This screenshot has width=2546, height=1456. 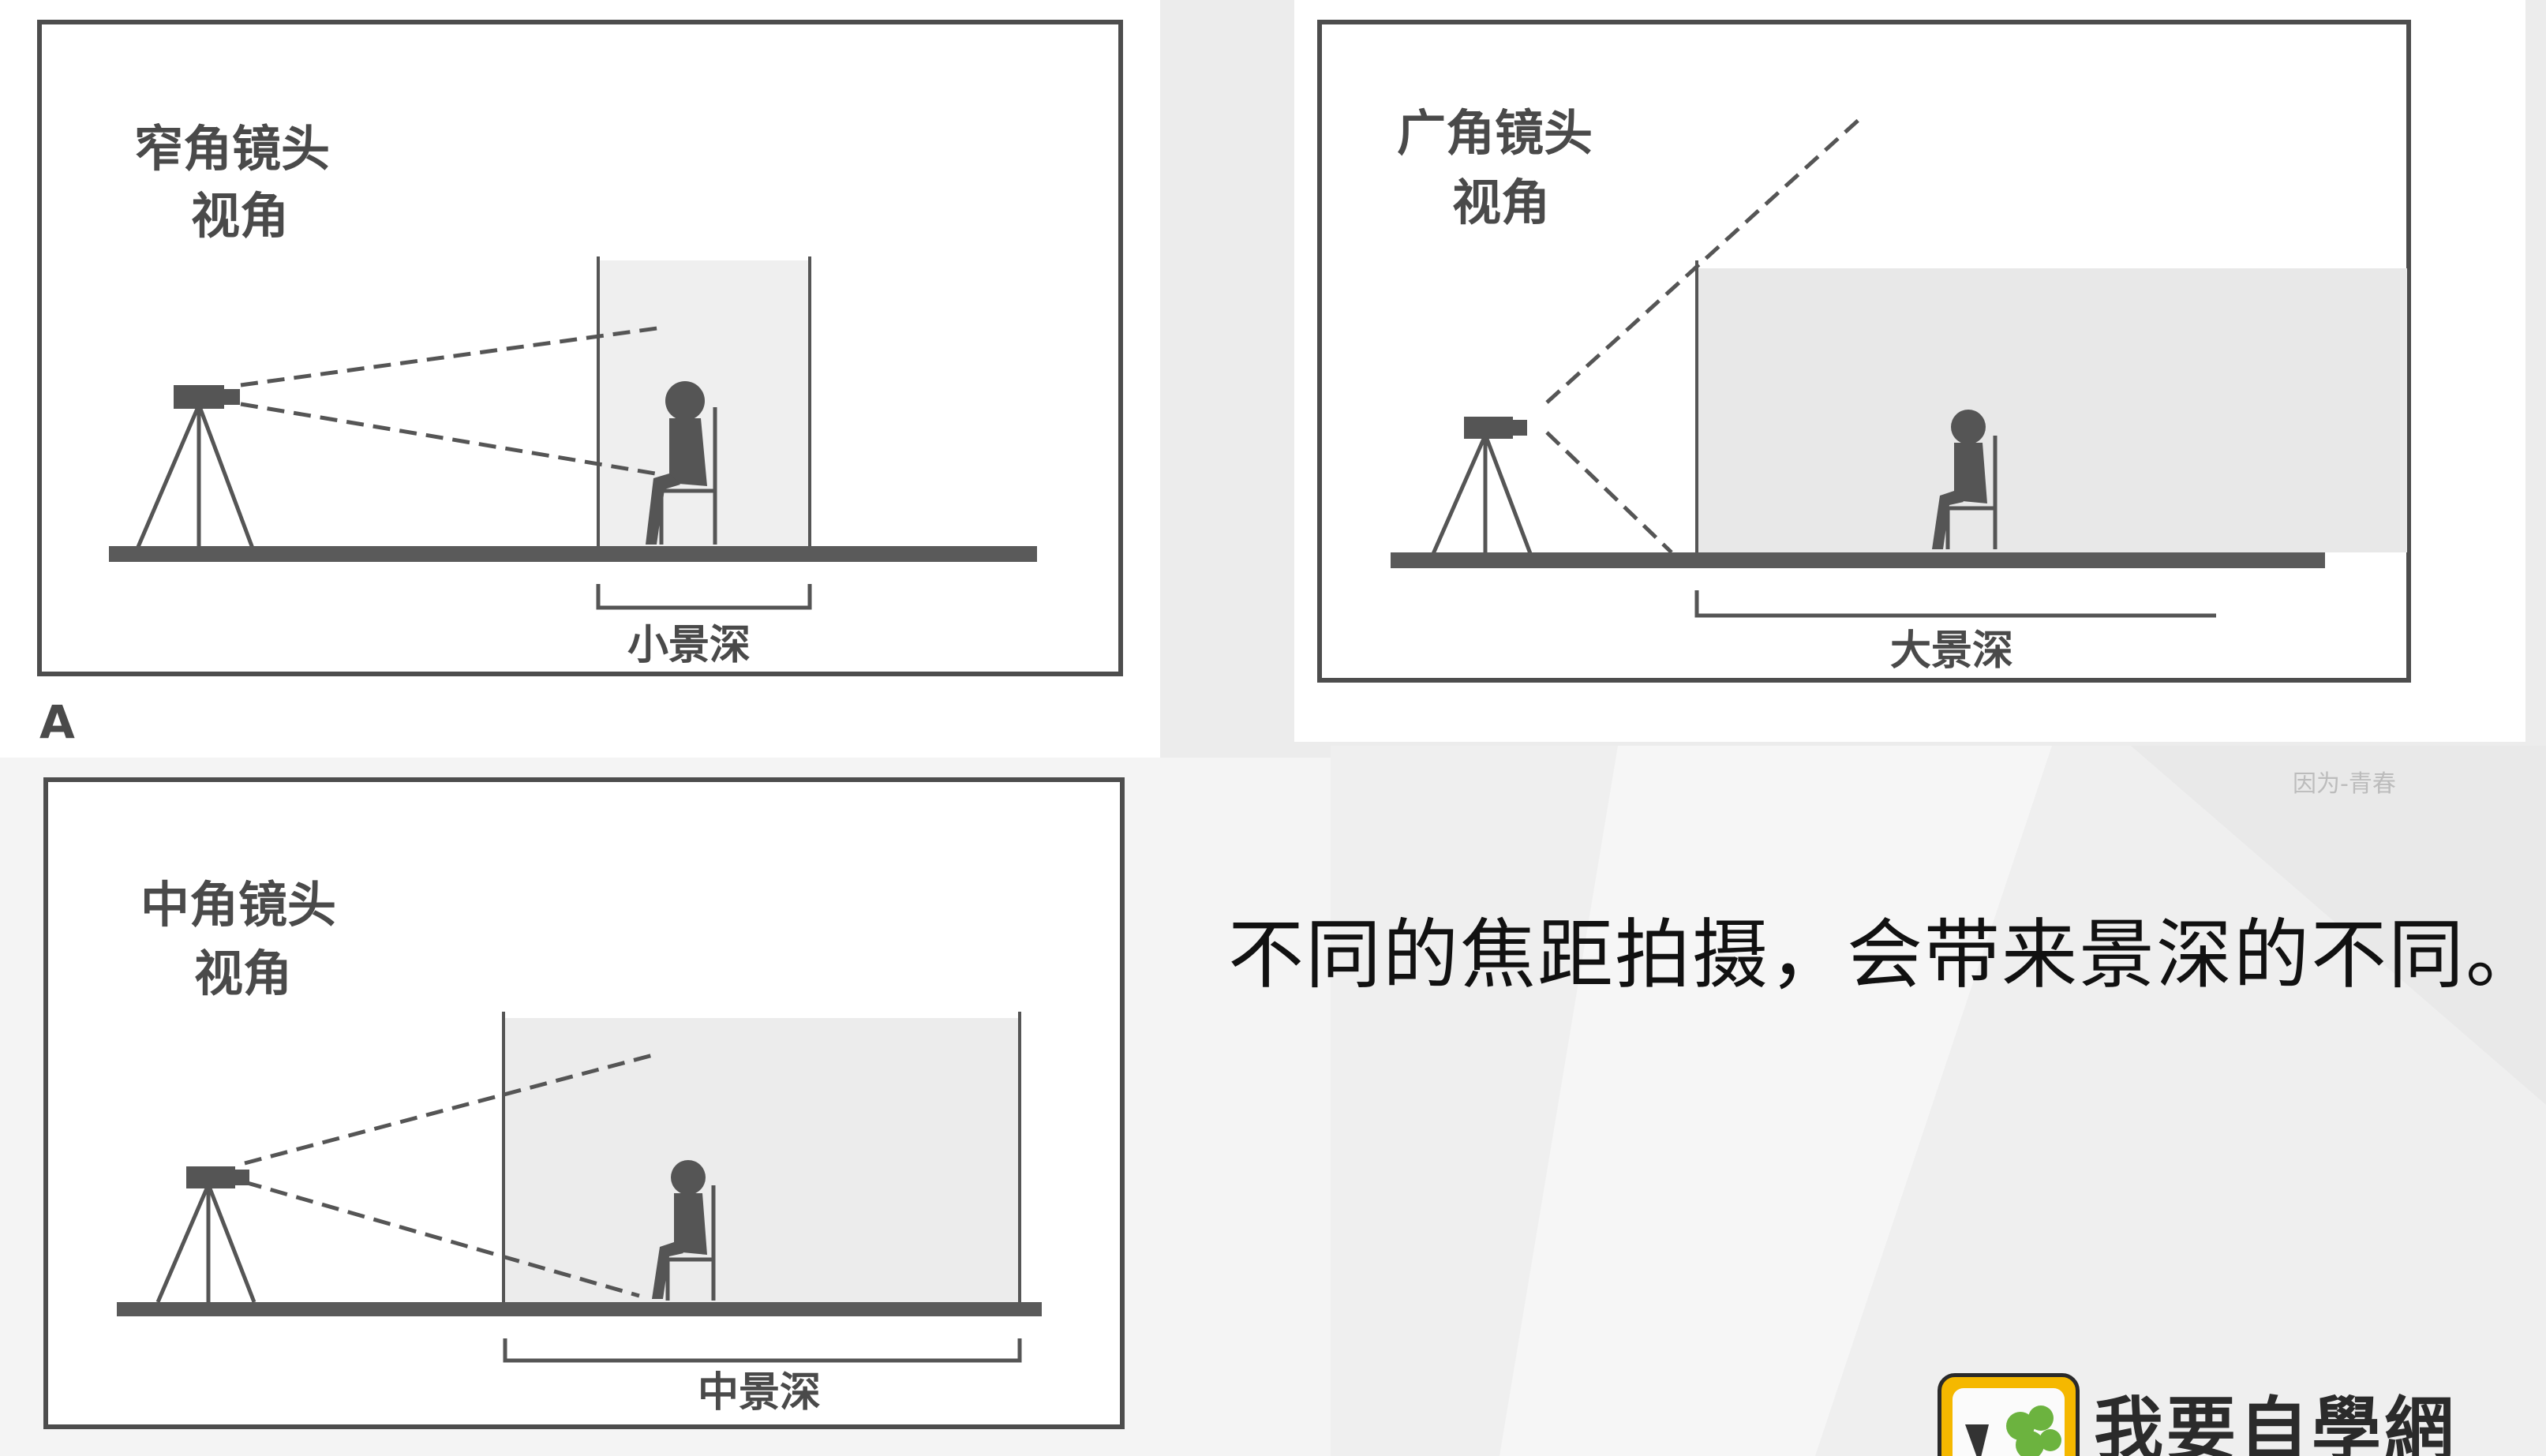 What do you see at coordinates (2276, 1422) in the screenshot?
I see `logo-text: 我要自學網` at bounding box center [2276, 1422].